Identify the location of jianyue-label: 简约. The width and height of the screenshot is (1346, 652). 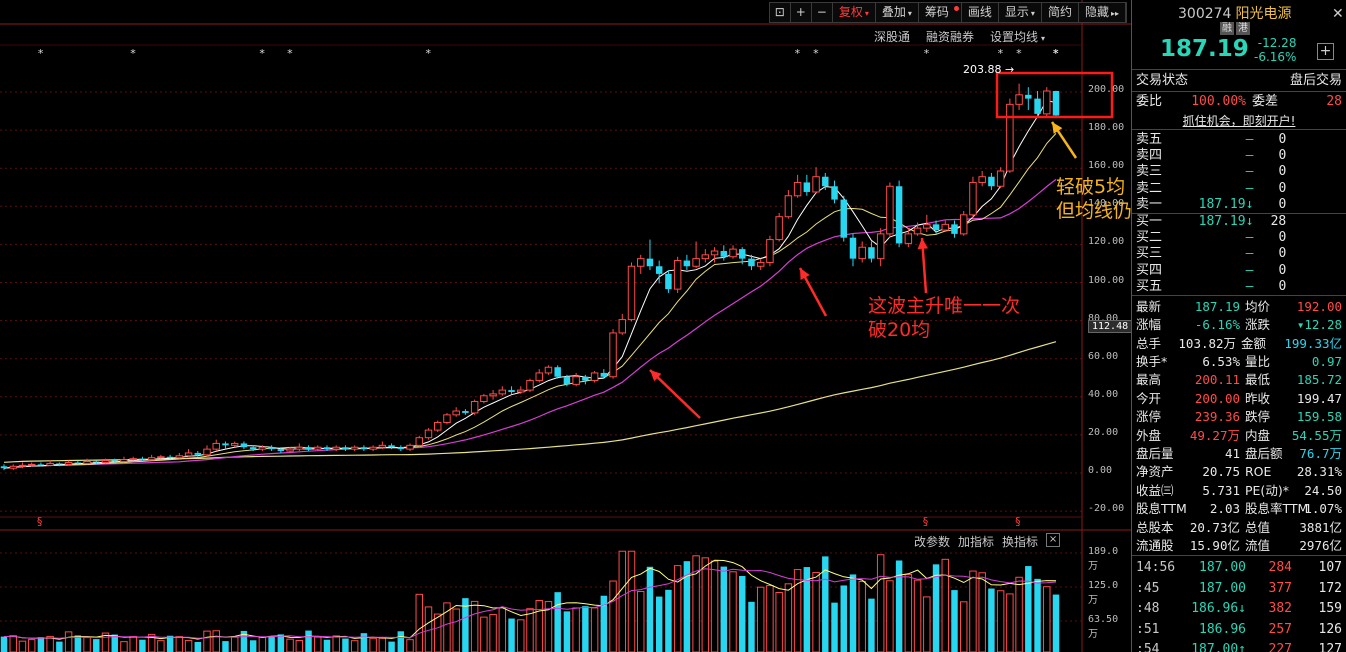
(1059, 12).